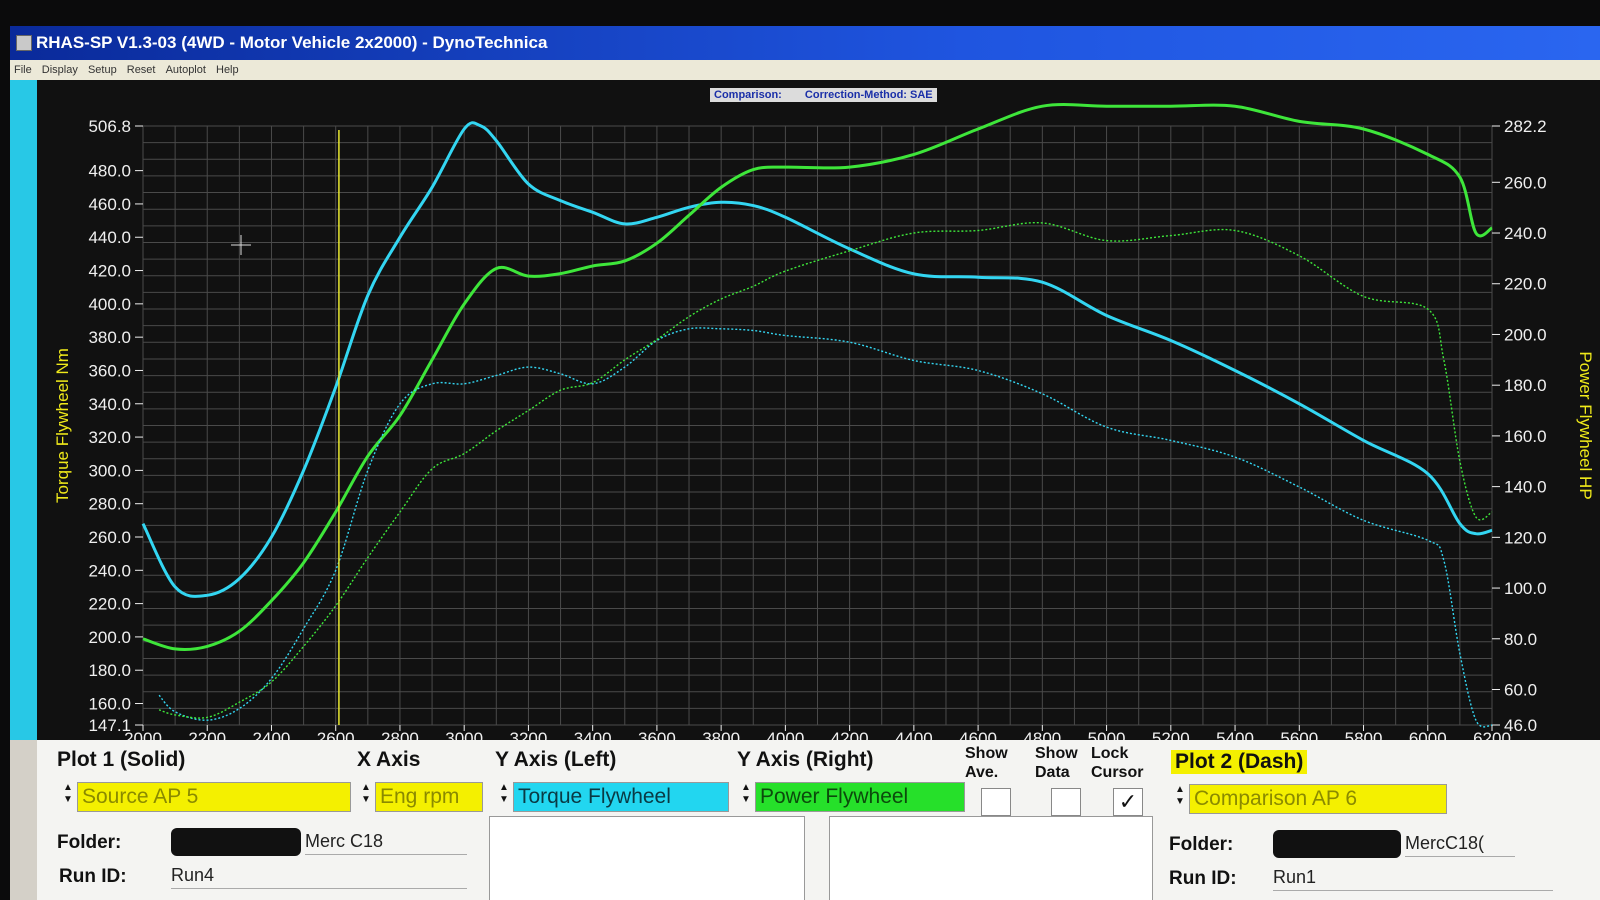  Describe the element at coordinates (657, 734) in the screenshot. I see `x-tick-label: 3600` at that location.